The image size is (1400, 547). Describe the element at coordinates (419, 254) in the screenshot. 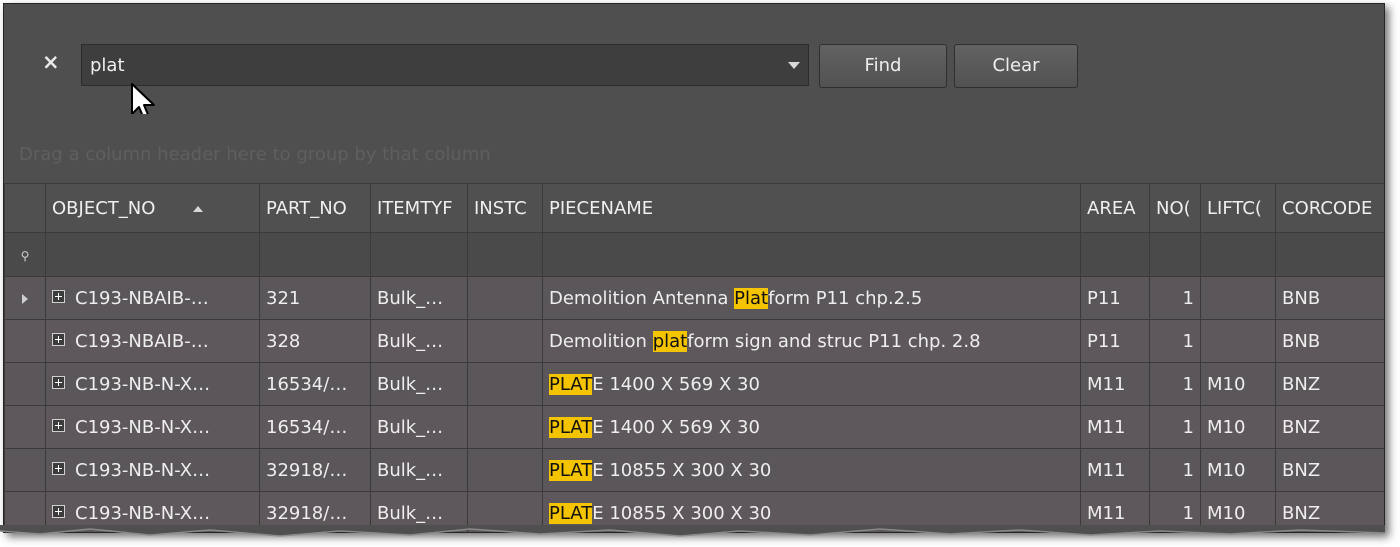

I see `filter-cell-itemtype` at that location.